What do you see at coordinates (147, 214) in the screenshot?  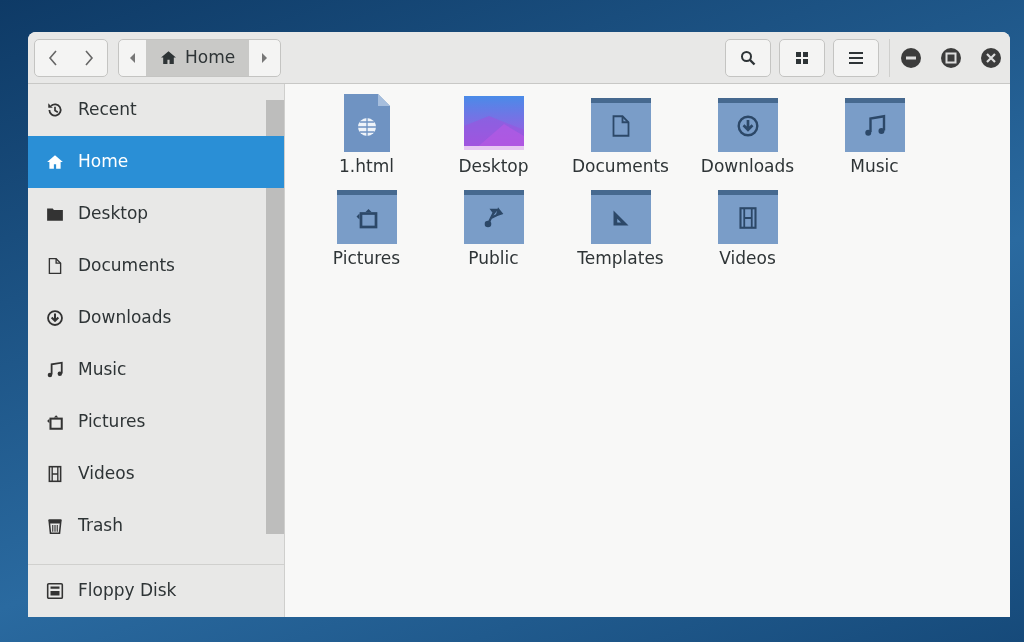 I see `sidebar-item: Desktop` at bounding box center [147, 214].